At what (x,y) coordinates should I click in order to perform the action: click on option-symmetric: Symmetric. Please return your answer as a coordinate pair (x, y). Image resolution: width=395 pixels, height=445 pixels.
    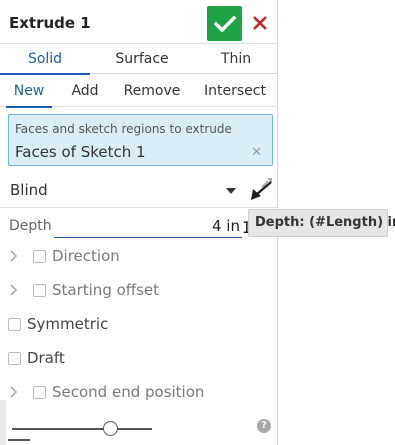
    Looking at the image, I should click on (138, 325).